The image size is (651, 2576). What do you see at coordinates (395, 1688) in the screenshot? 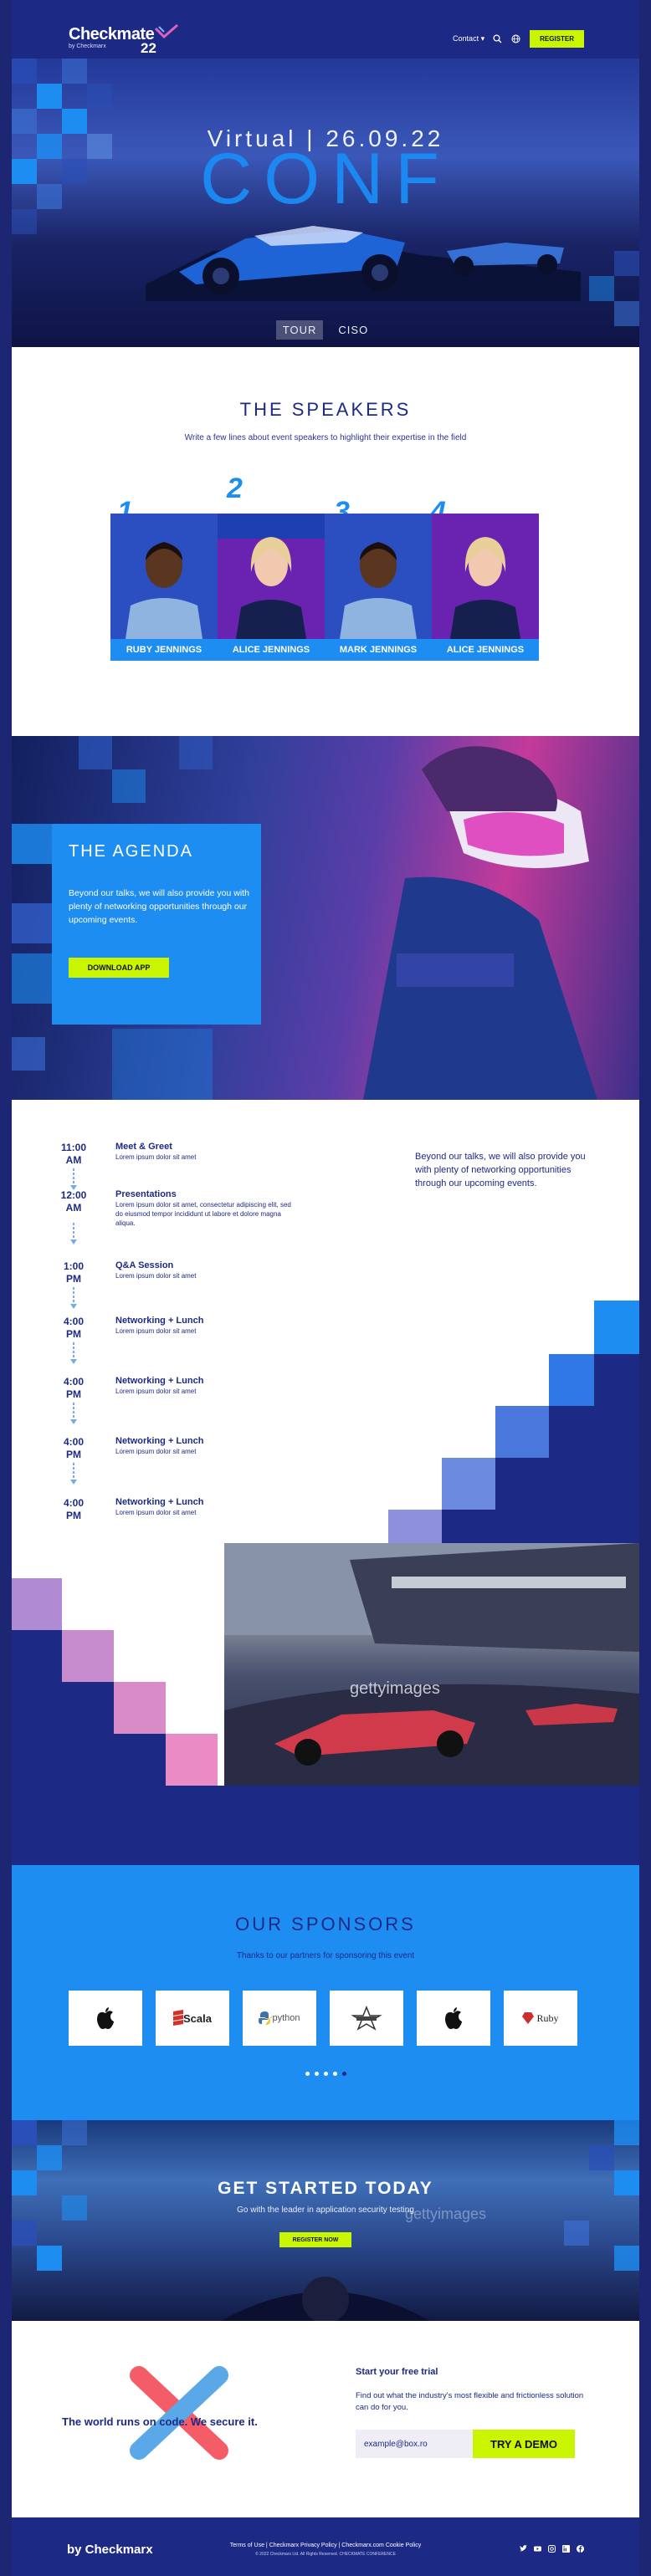
I see `svg-text: gettyimages` at bounding box center [395, 1688].